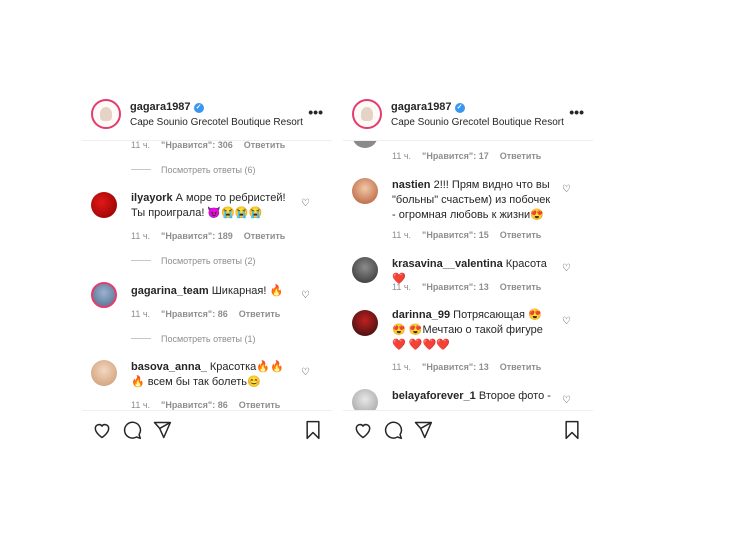 The width and height of the screenshot is (730, 545). Describe the element at coordinates (514, 396) in the screenshot. I see `comment-text: Второе фото -` at that location.